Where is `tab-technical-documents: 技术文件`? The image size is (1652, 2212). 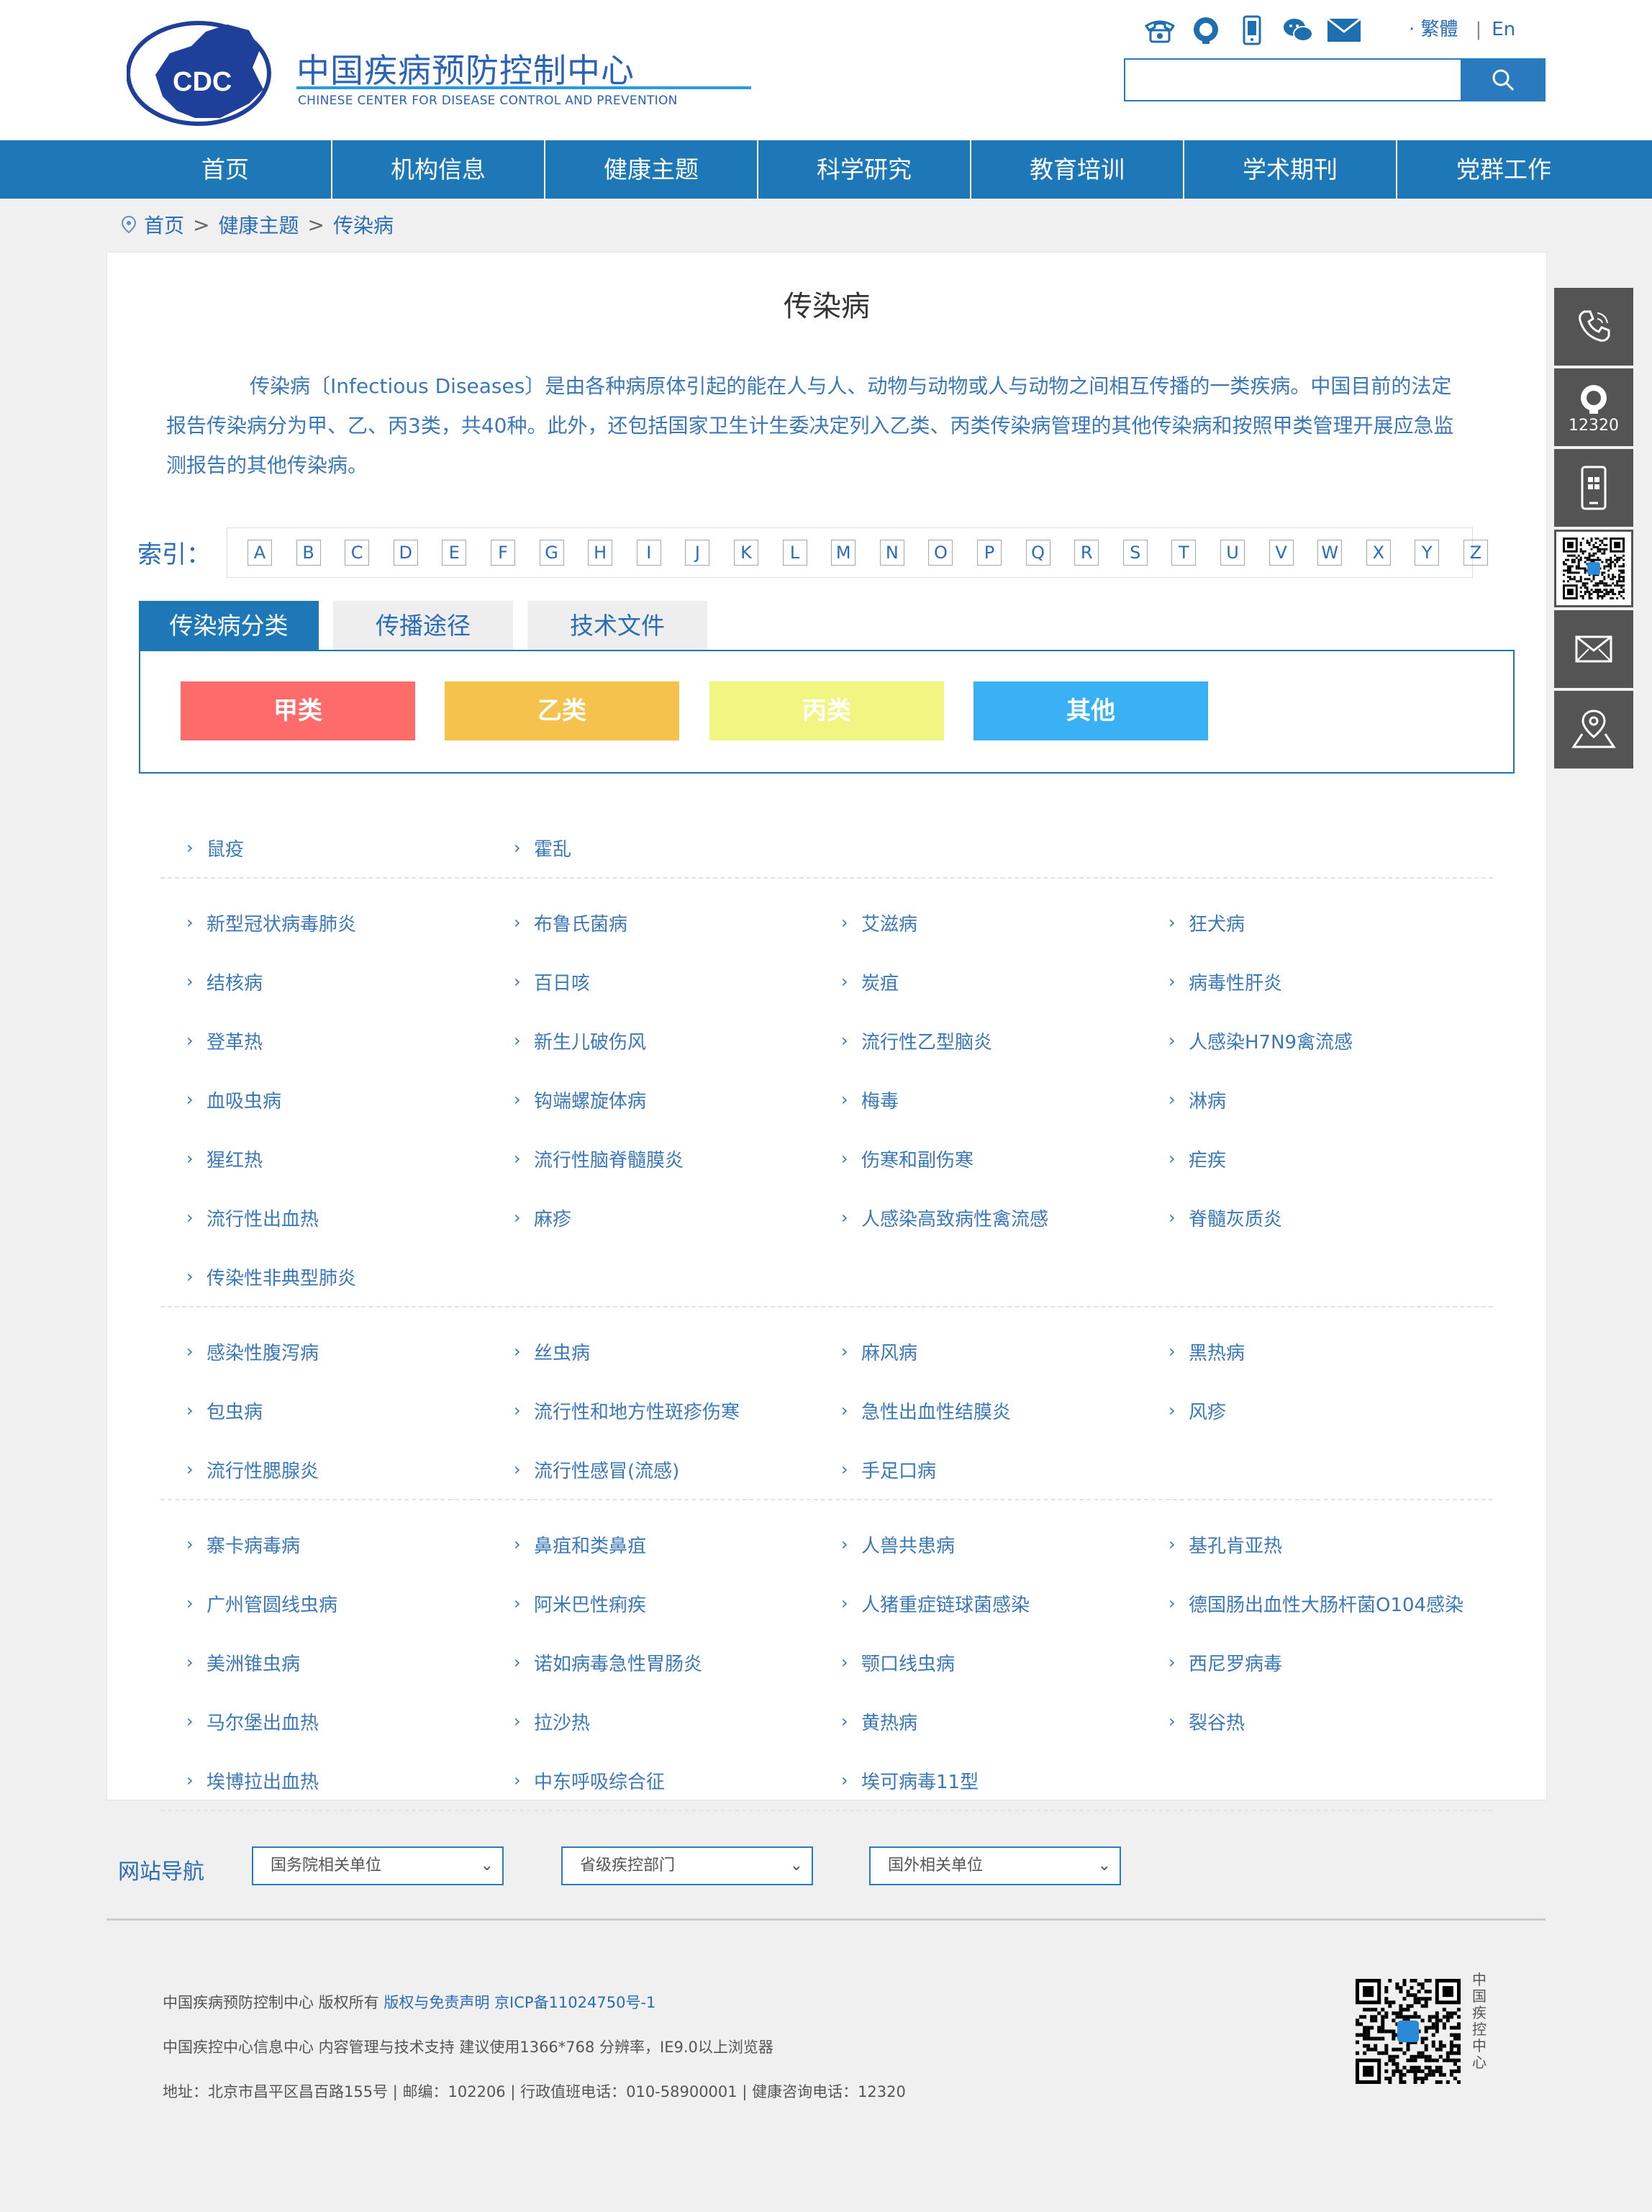 tab-technical-documents: 技术文件 is located at coordinates (617, 626).